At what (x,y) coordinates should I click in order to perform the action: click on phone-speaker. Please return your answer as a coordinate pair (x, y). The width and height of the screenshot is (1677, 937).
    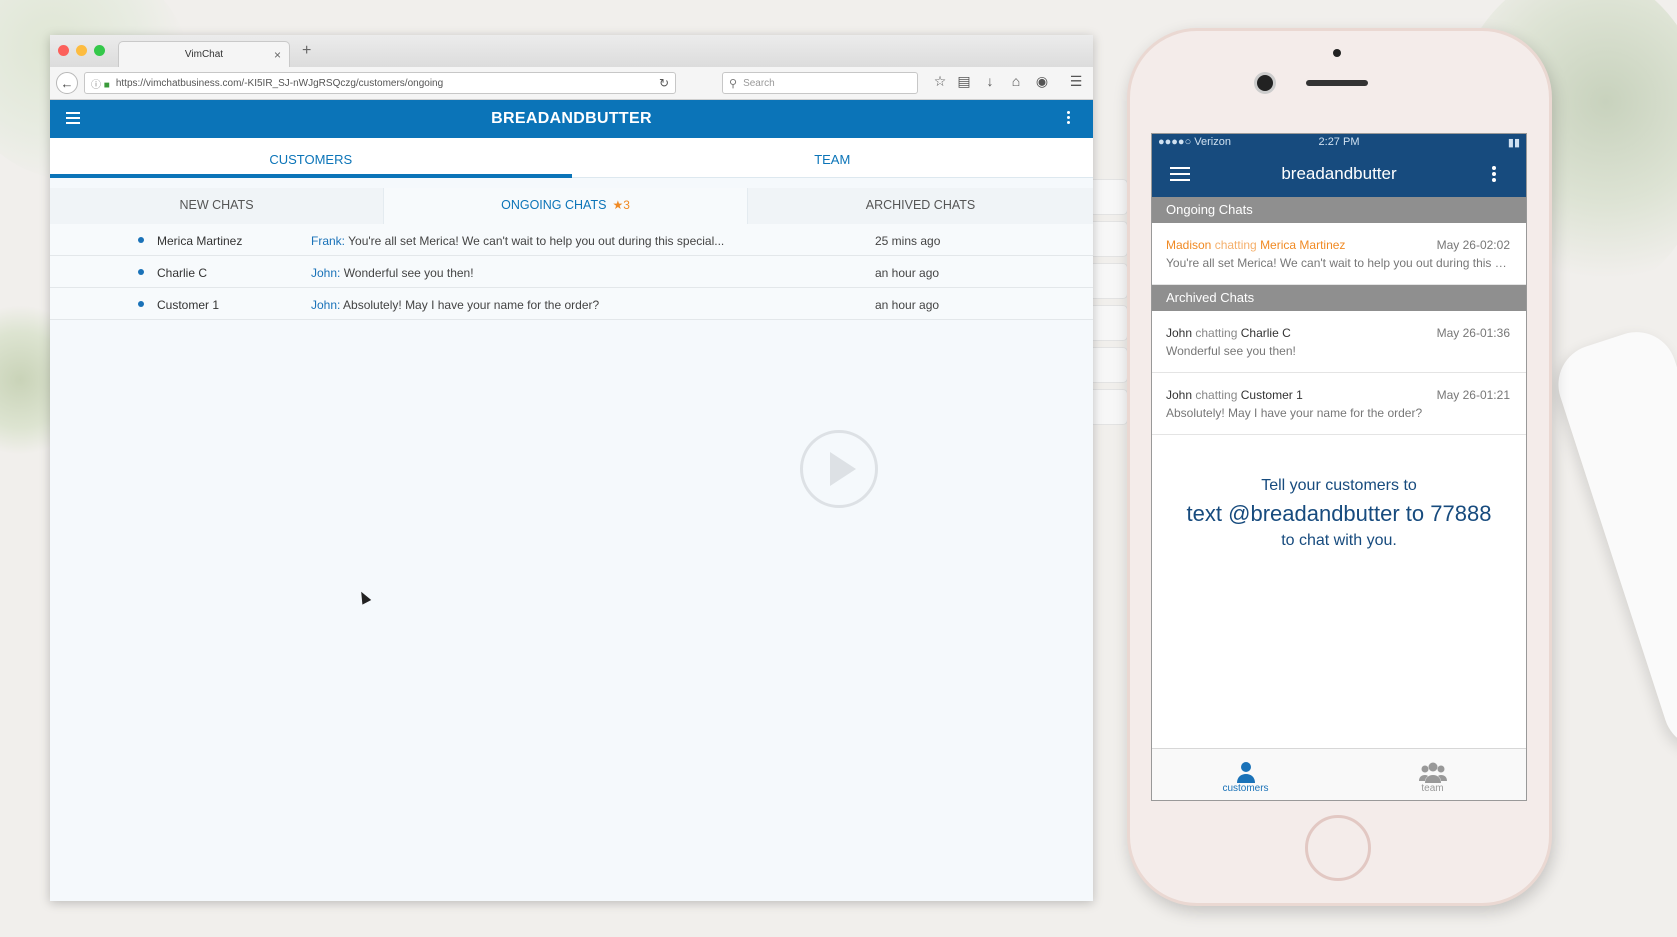
    Looking at the image, I should click on (1337, 83).